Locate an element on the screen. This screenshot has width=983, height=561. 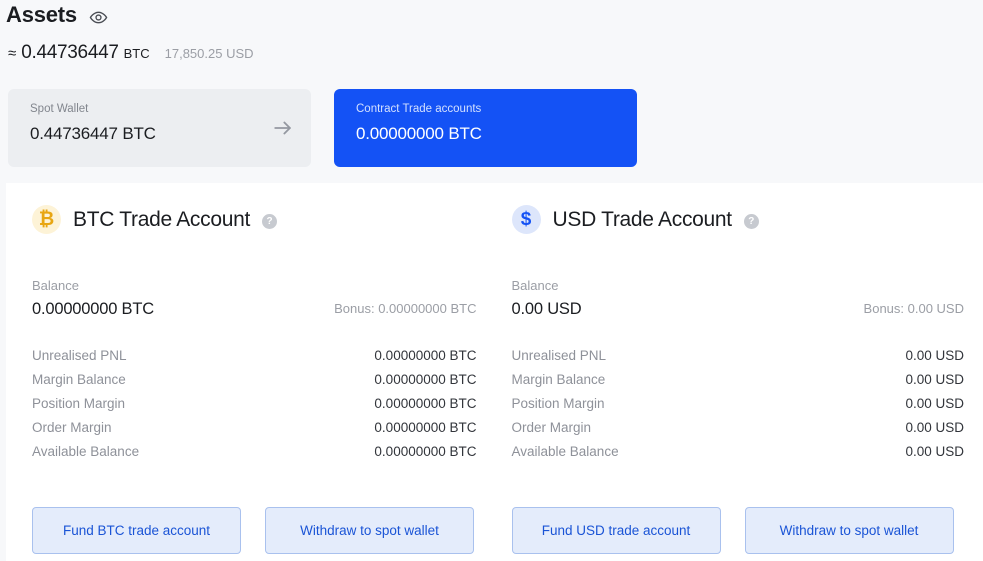
usd-bonus: Bonus: 0.00 USD is located at coordinates (913, 308).